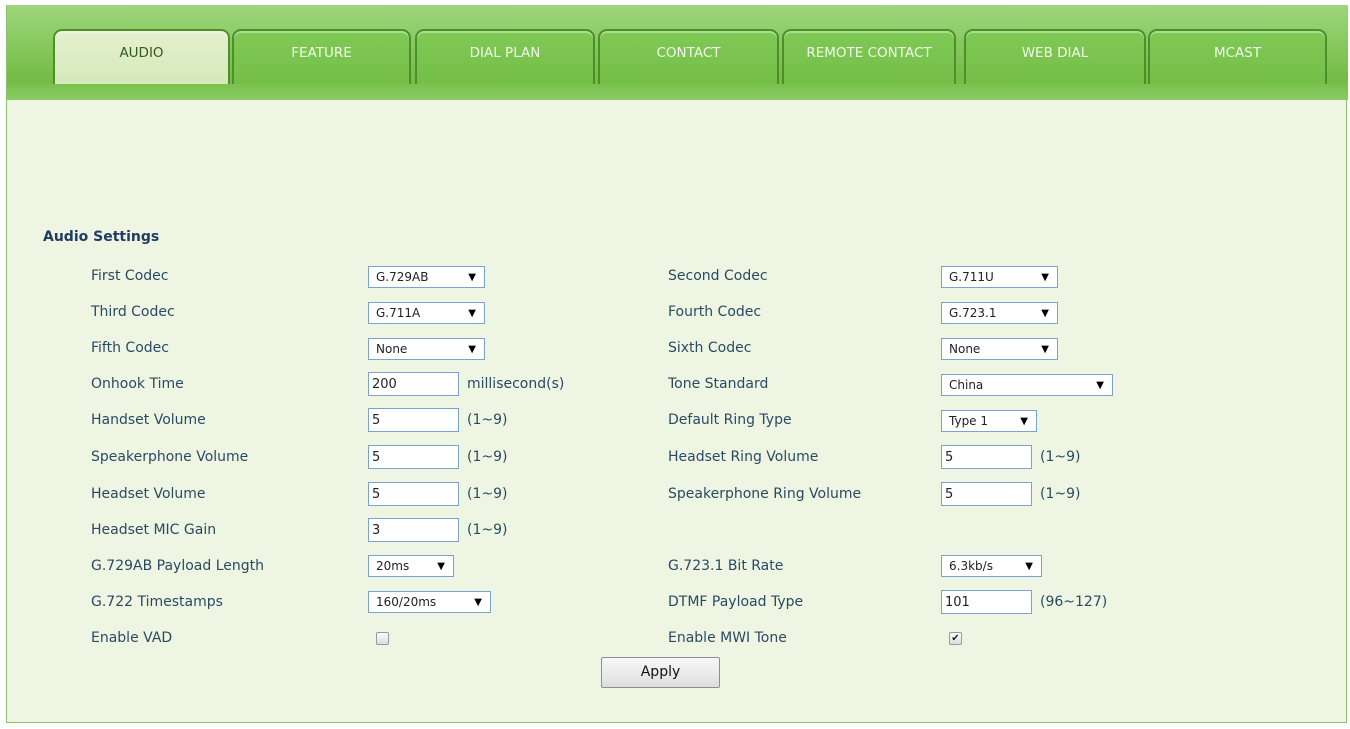 This screenshot has height=729, width=1350. I want to click on third-codec-select: G.711A ▼, so click(426, 313).